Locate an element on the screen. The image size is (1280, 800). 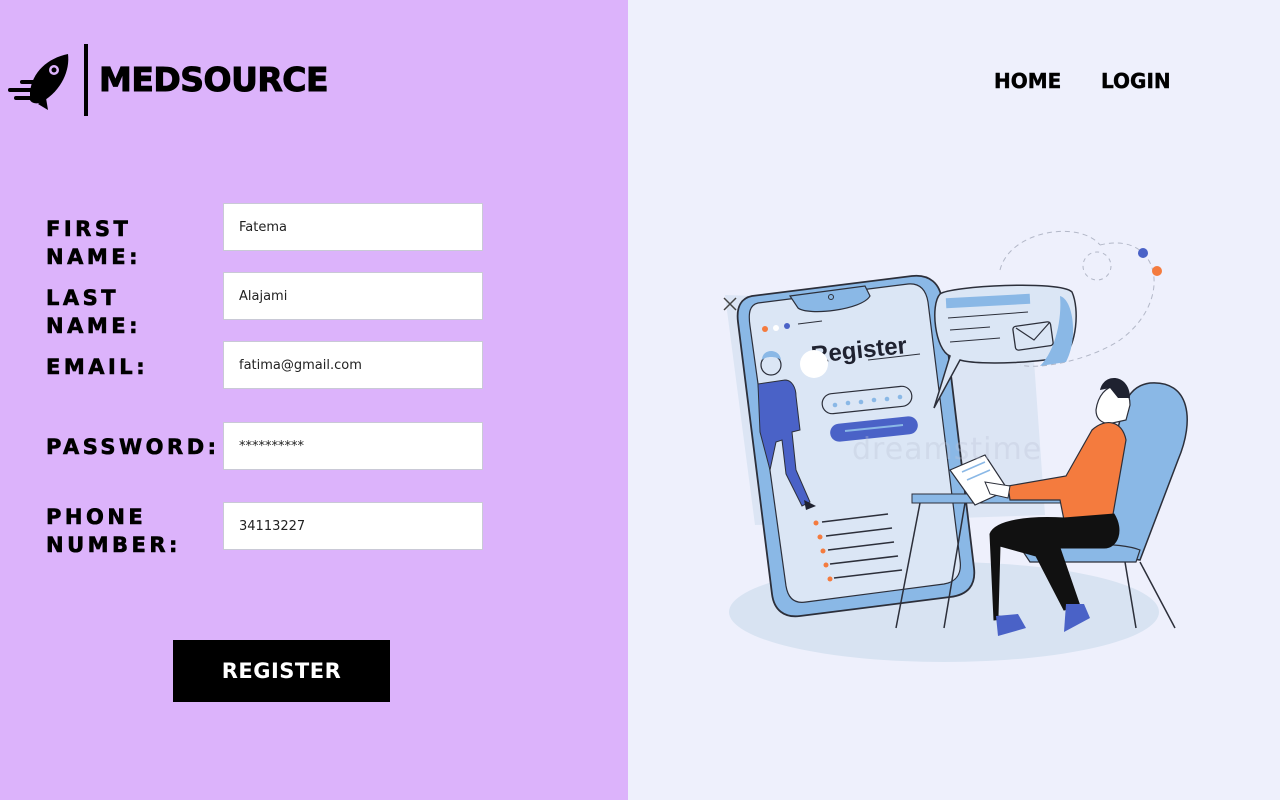
nav-login-link: LOGIN is located at coordinates (1136, 81).